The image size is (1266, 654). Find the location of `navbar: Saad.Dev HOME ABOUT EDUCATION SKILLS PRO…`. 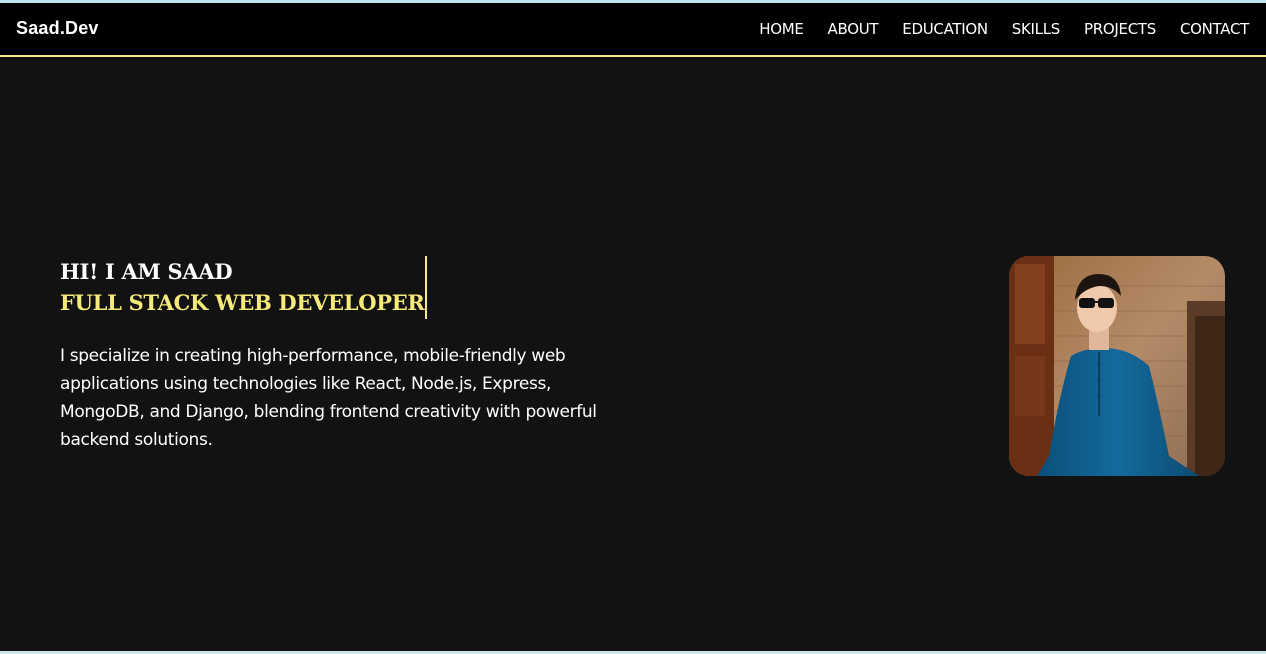

navbar: Saad.Dev HOME ABOUT EDUCATION SKILLS PRO… is located at coordinates (633, 30).